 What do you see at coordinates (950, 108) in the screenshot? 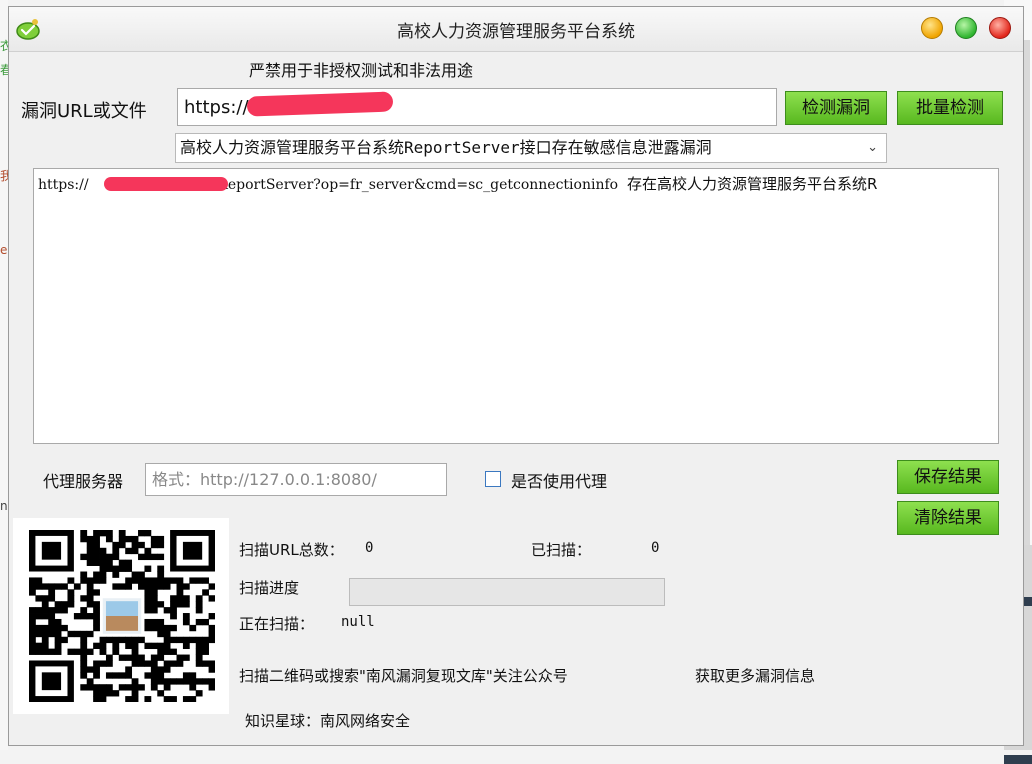
I see `batch-check-button: 批量检测` at bounding box center [950, 108].